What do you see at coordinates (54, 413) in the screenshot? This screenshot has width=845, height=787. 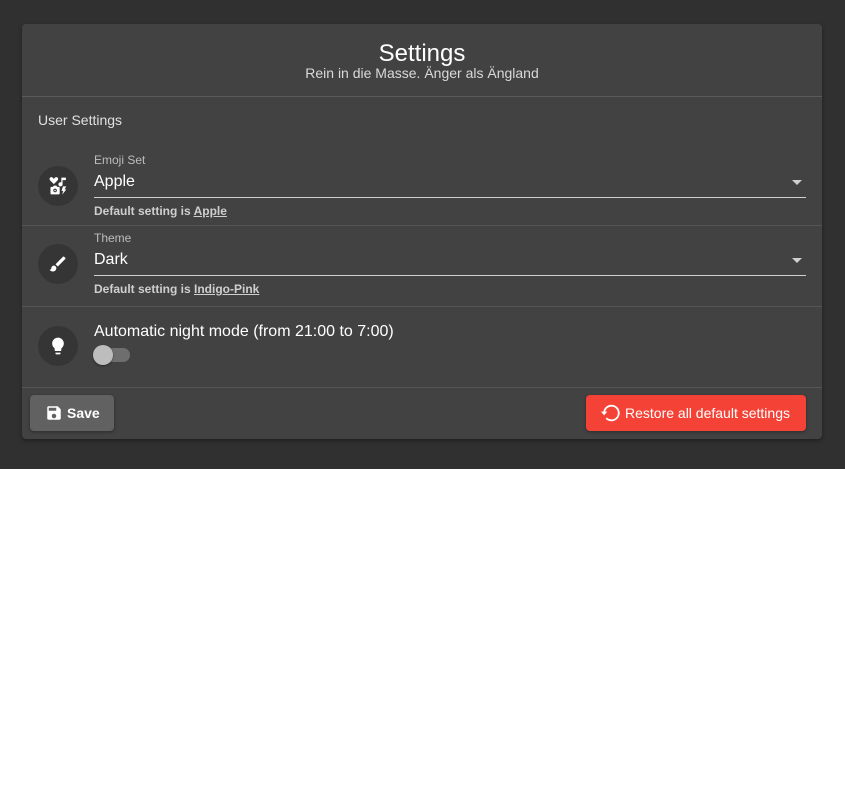 I see `save-icon` at bounding box center [54, 413].